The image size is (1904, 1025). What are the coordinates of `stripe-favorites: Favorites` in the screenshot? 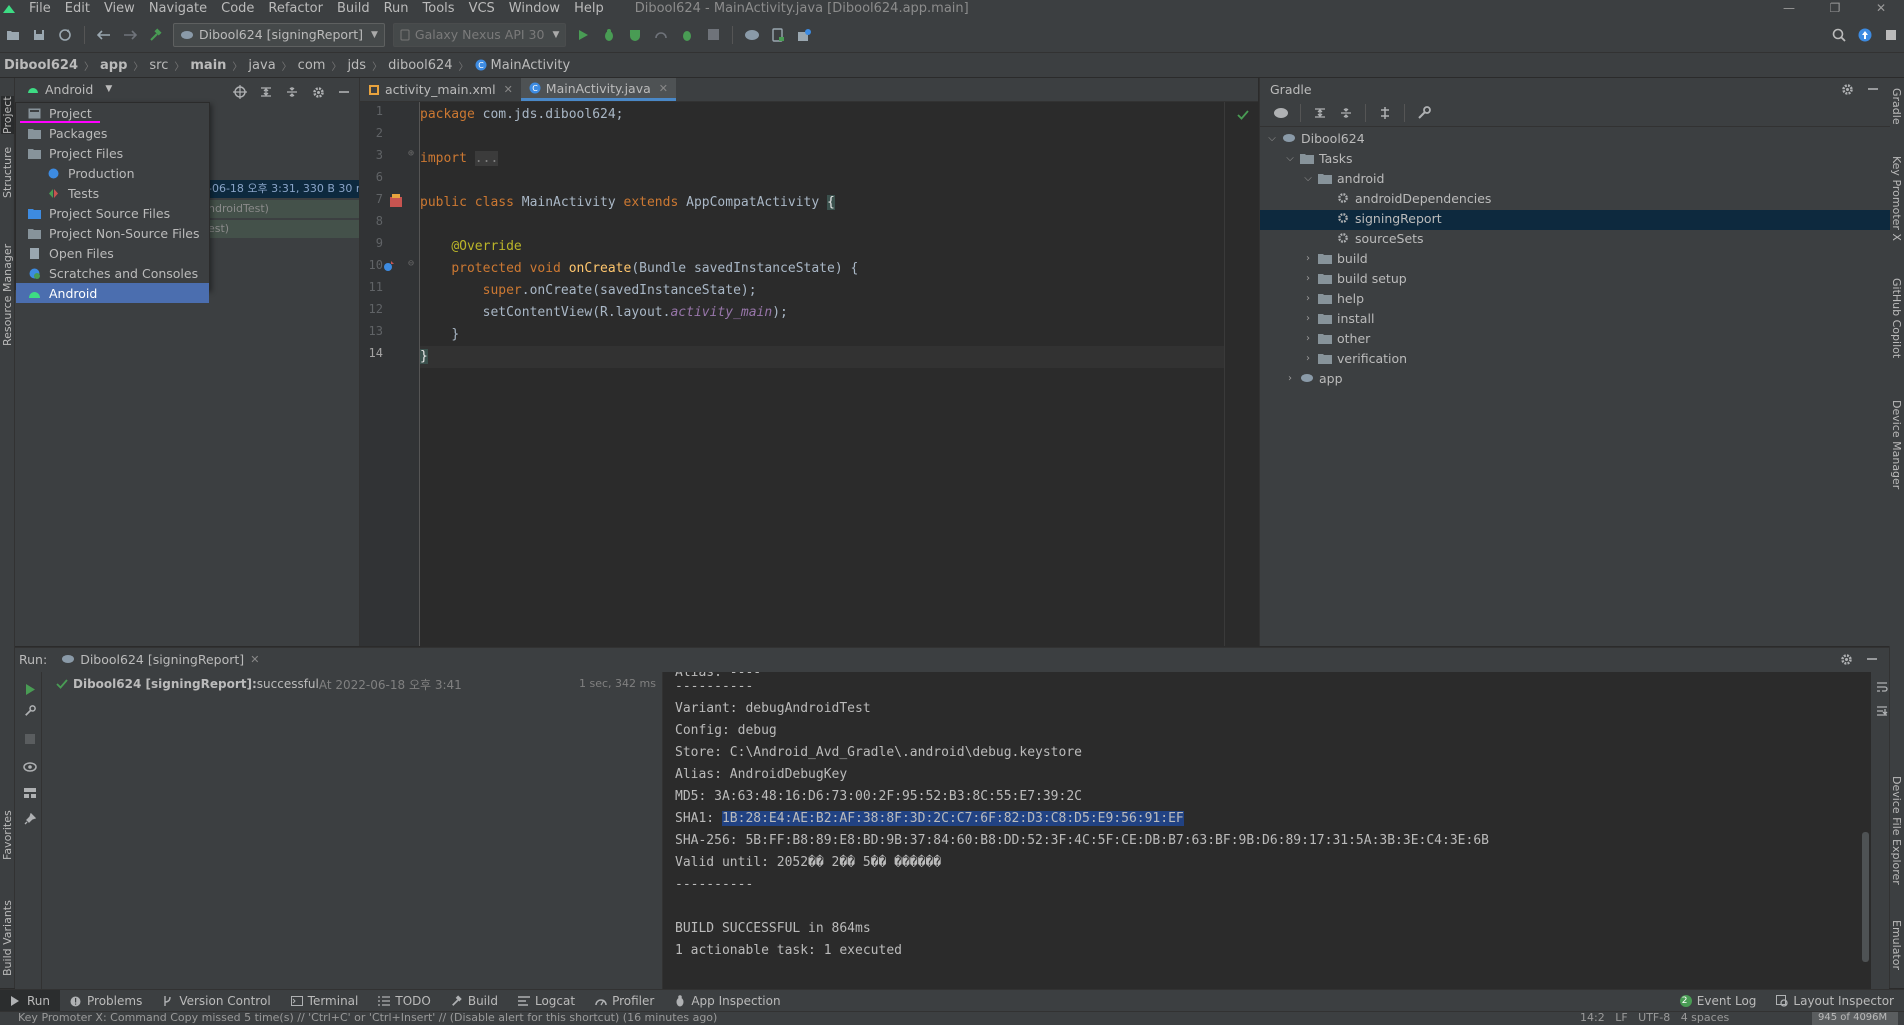 It's located at (7, 835).